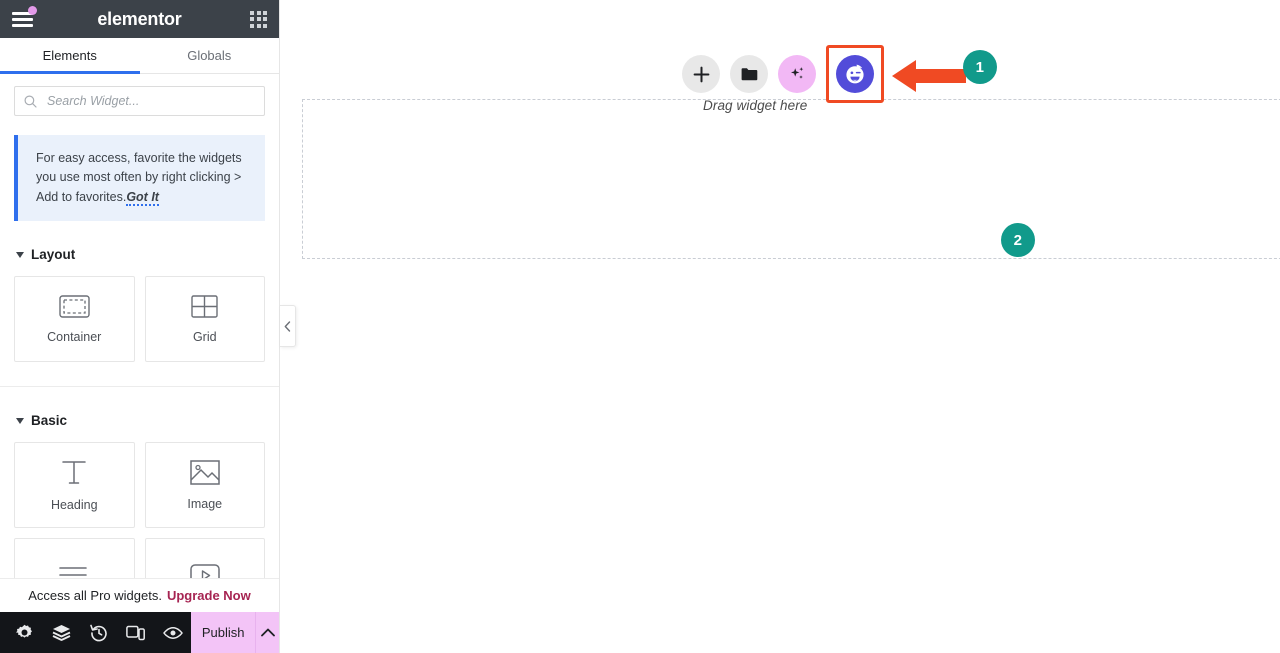 This screenshot has height=653, width=1280. I want to click on chevron-up-icon, so click(267, 632).